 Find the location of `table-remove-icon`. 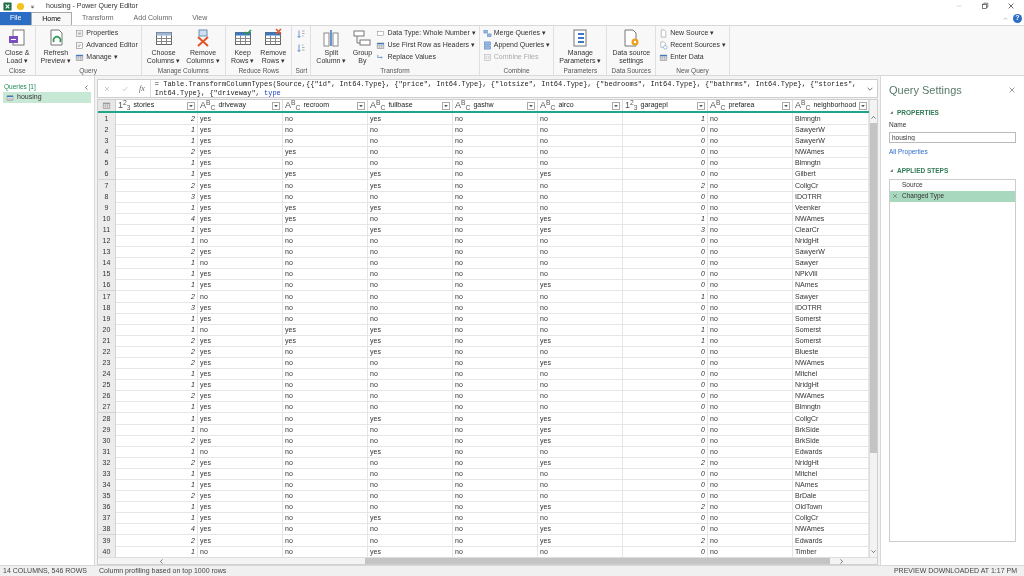

table-remove-icon is located at coordinates (273, 38).